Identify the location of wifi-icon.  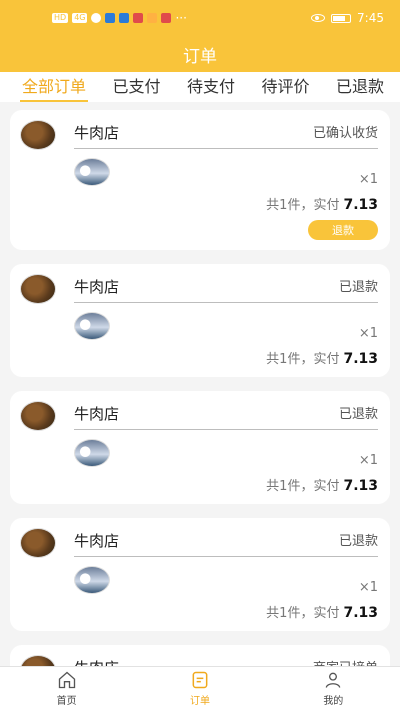
(96, 18).